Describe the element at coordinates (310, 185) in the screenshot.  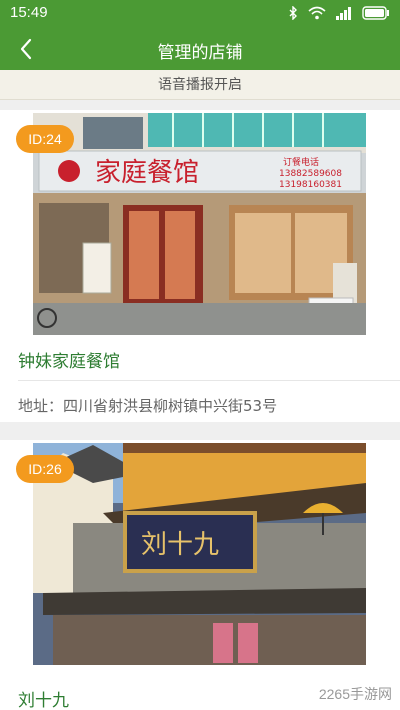
I see `sign-phone-2: 13198160381` at that location.